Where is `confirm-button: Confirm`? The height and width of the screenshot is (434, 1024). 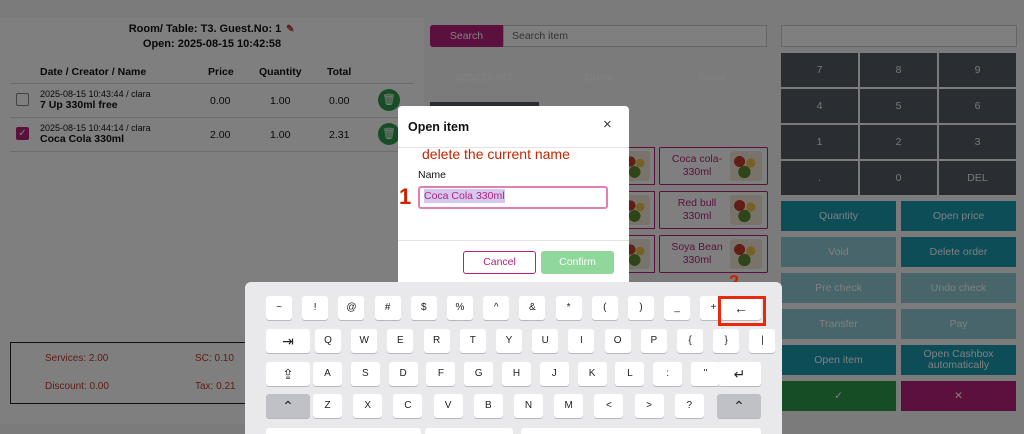 confirm-button: Confirm is located at coordinates (577, 262).